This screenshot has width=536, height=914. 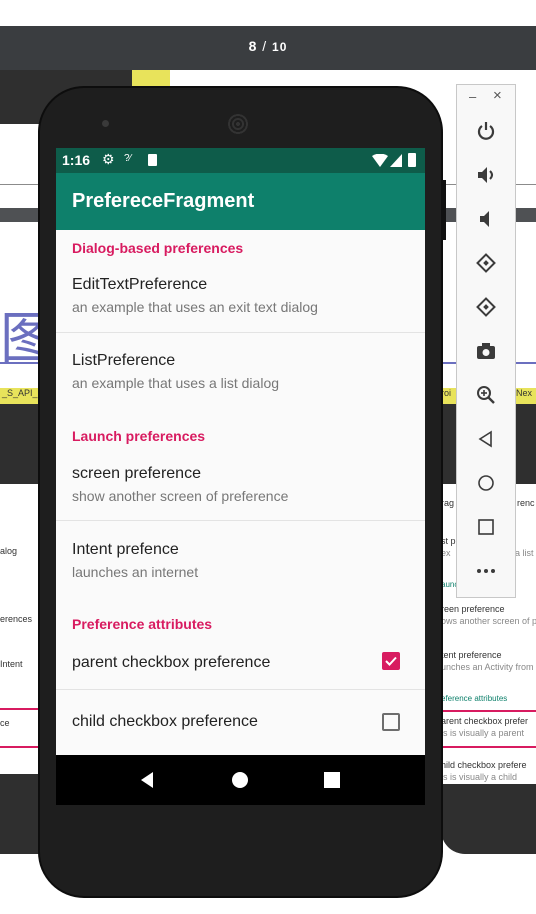 I want to click on page-indicator-bar: 8 / 10, so click(x=268, y=48).